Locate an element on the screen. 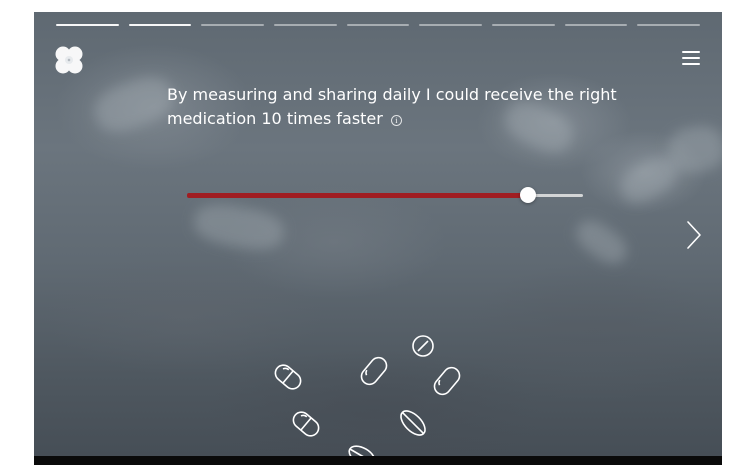 The height and width of the screenshot is (465, 750). hamburger-menu-icon is located at coordinates (691, 59).